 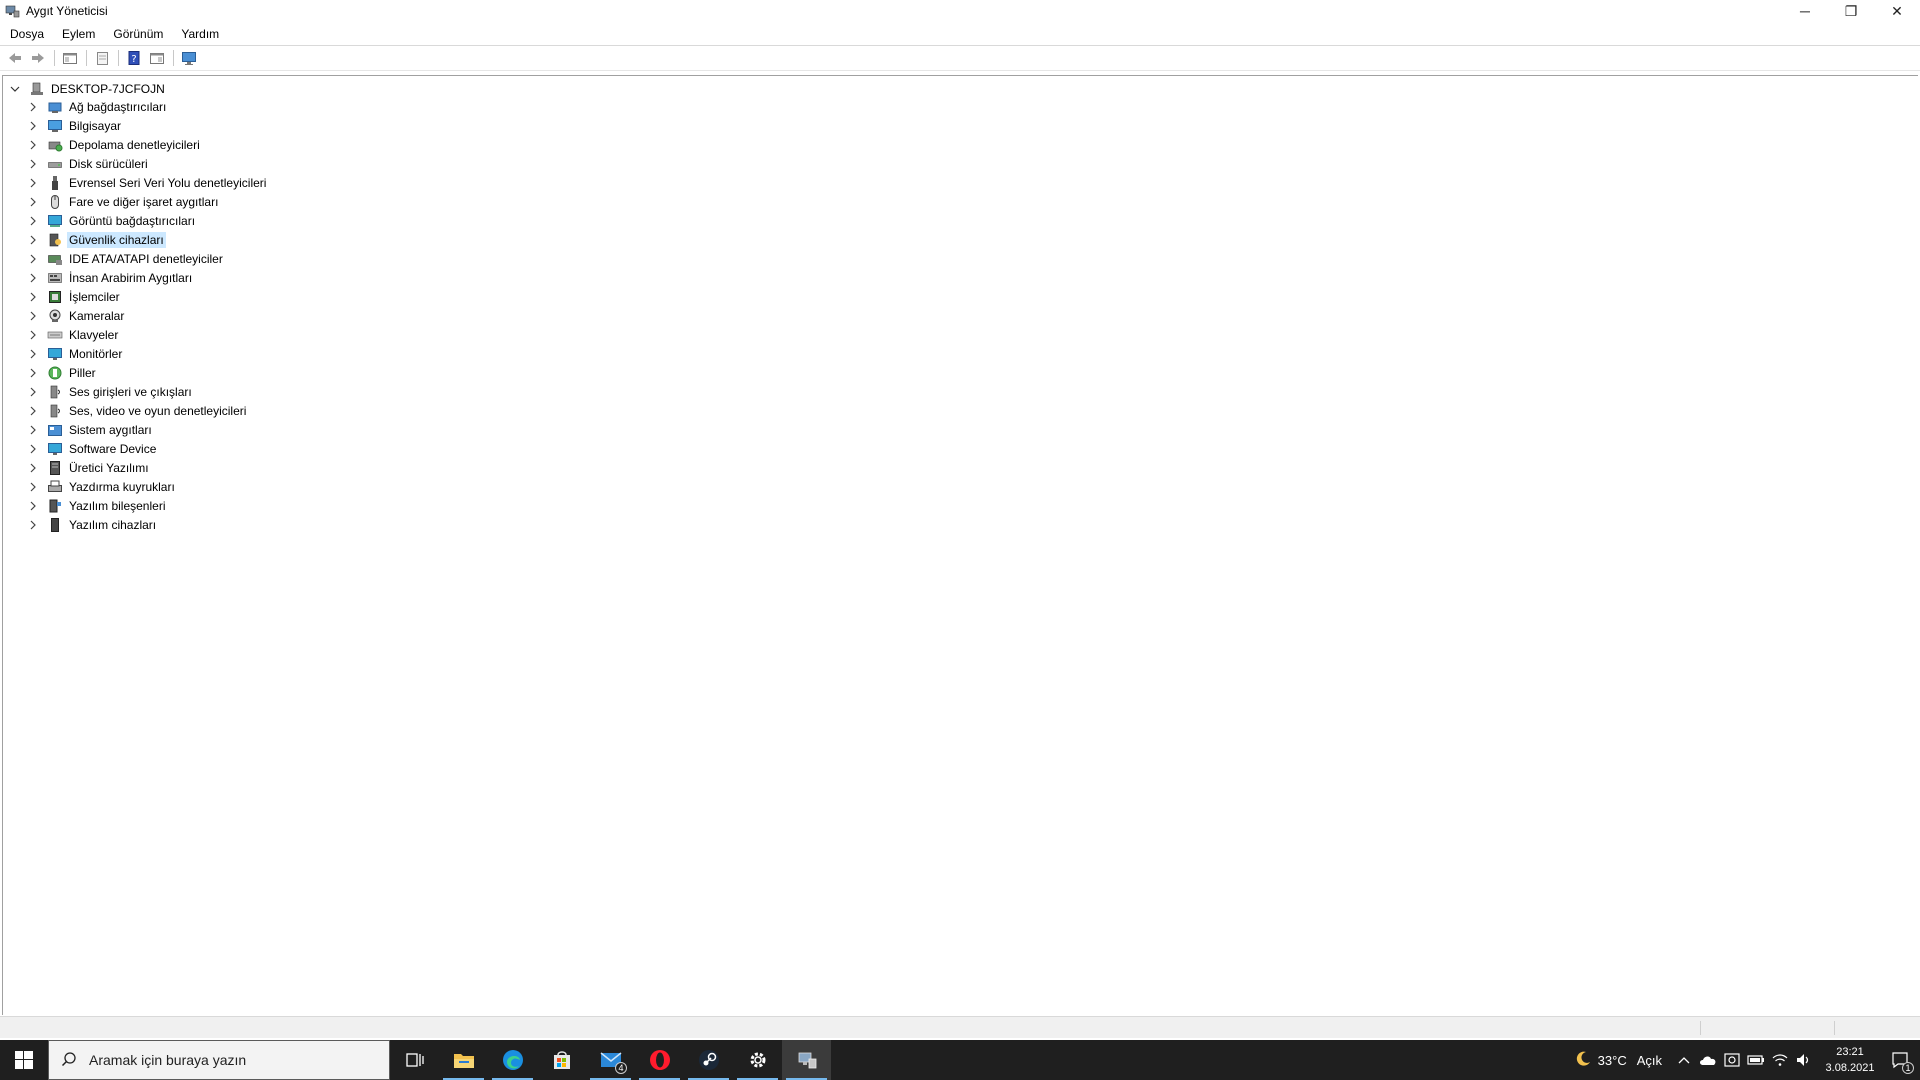 What do you see at coordinates (28, 34) in the screenshot?
I see `menu-dosya: Dosya` at bounding box center [28, 34].